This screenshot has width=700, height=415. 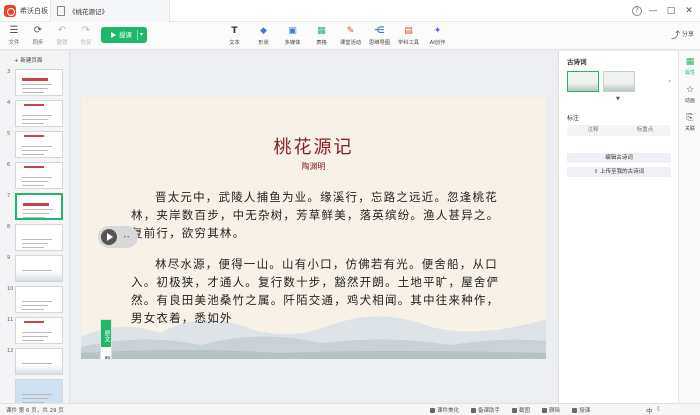 What do you see at coordinates (690, 62) in the screenshot?
I see `properties-icon: ▦` at bounding box center [690, 62].